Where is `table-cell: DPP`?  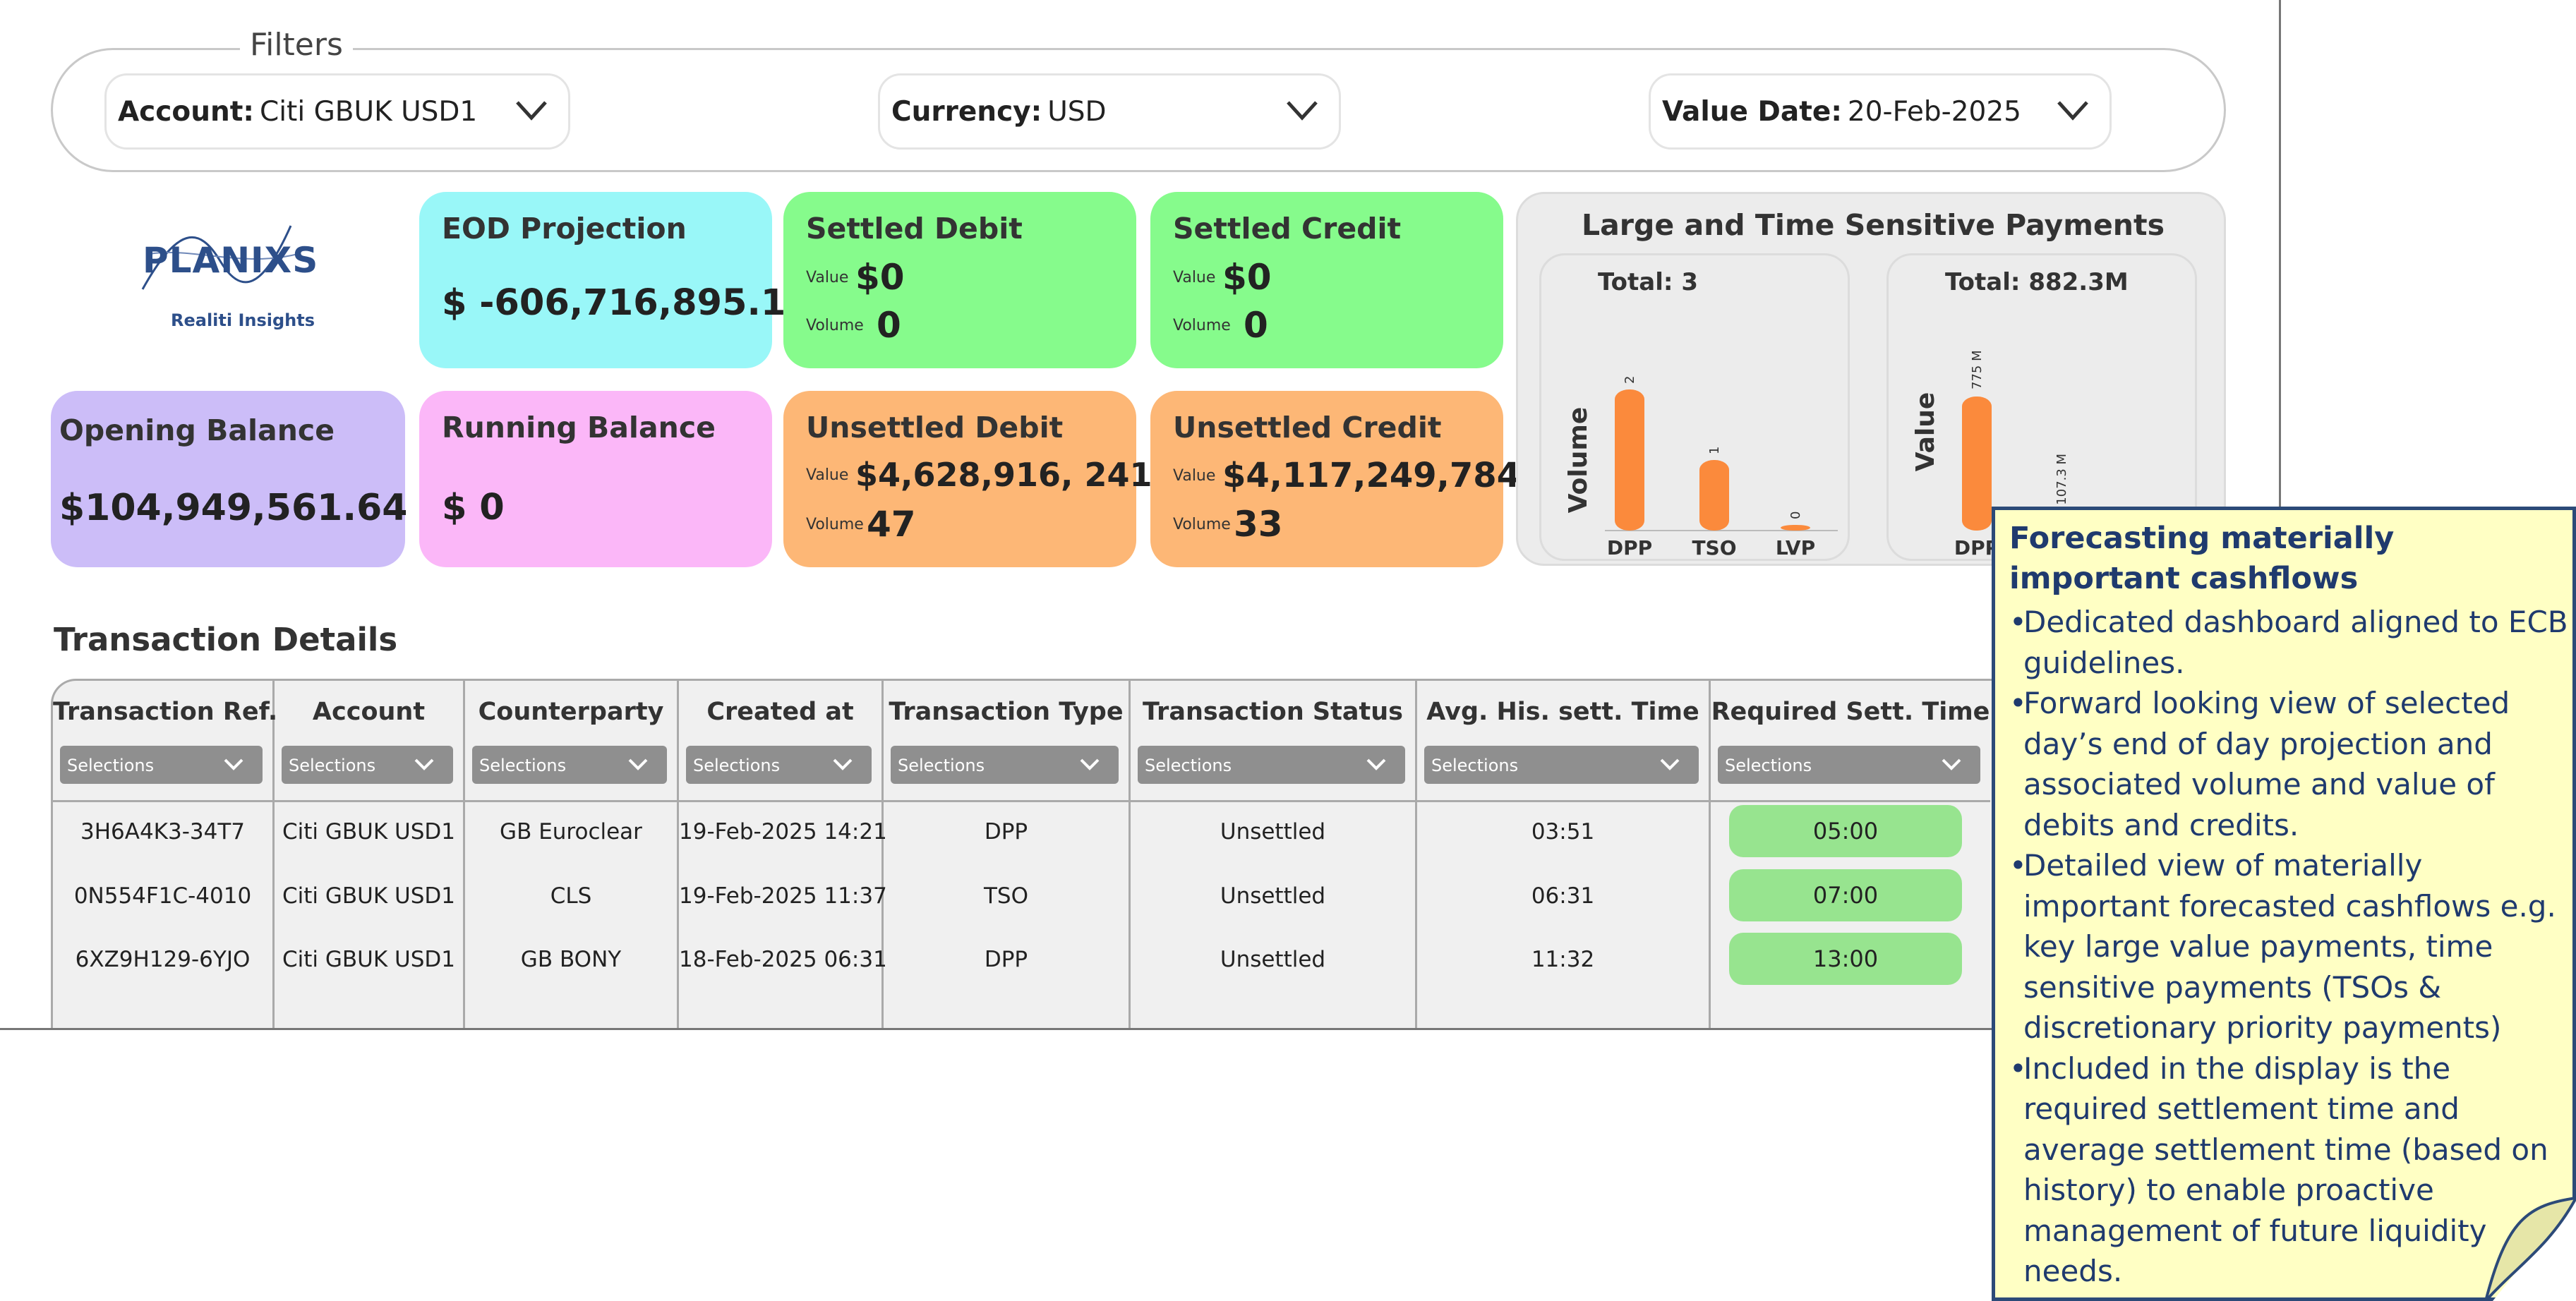
table-cell: DPP is located at coordinates (1006, 832).